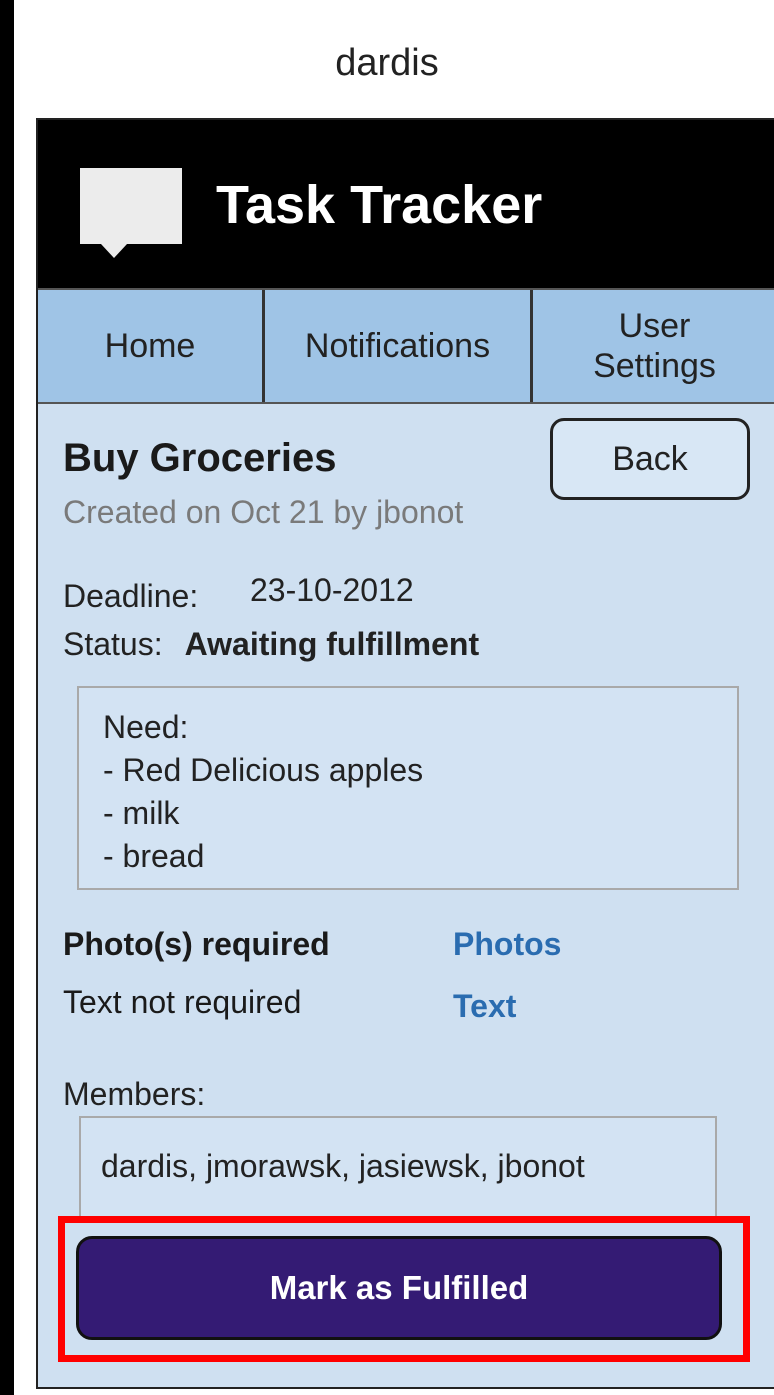 The height and width of the screenshot is (1395, 774). What do you see at coordinates (399, 346) in the screenshot?
I see `tab-notifications: Notifications` at bounding box center [399, 346].